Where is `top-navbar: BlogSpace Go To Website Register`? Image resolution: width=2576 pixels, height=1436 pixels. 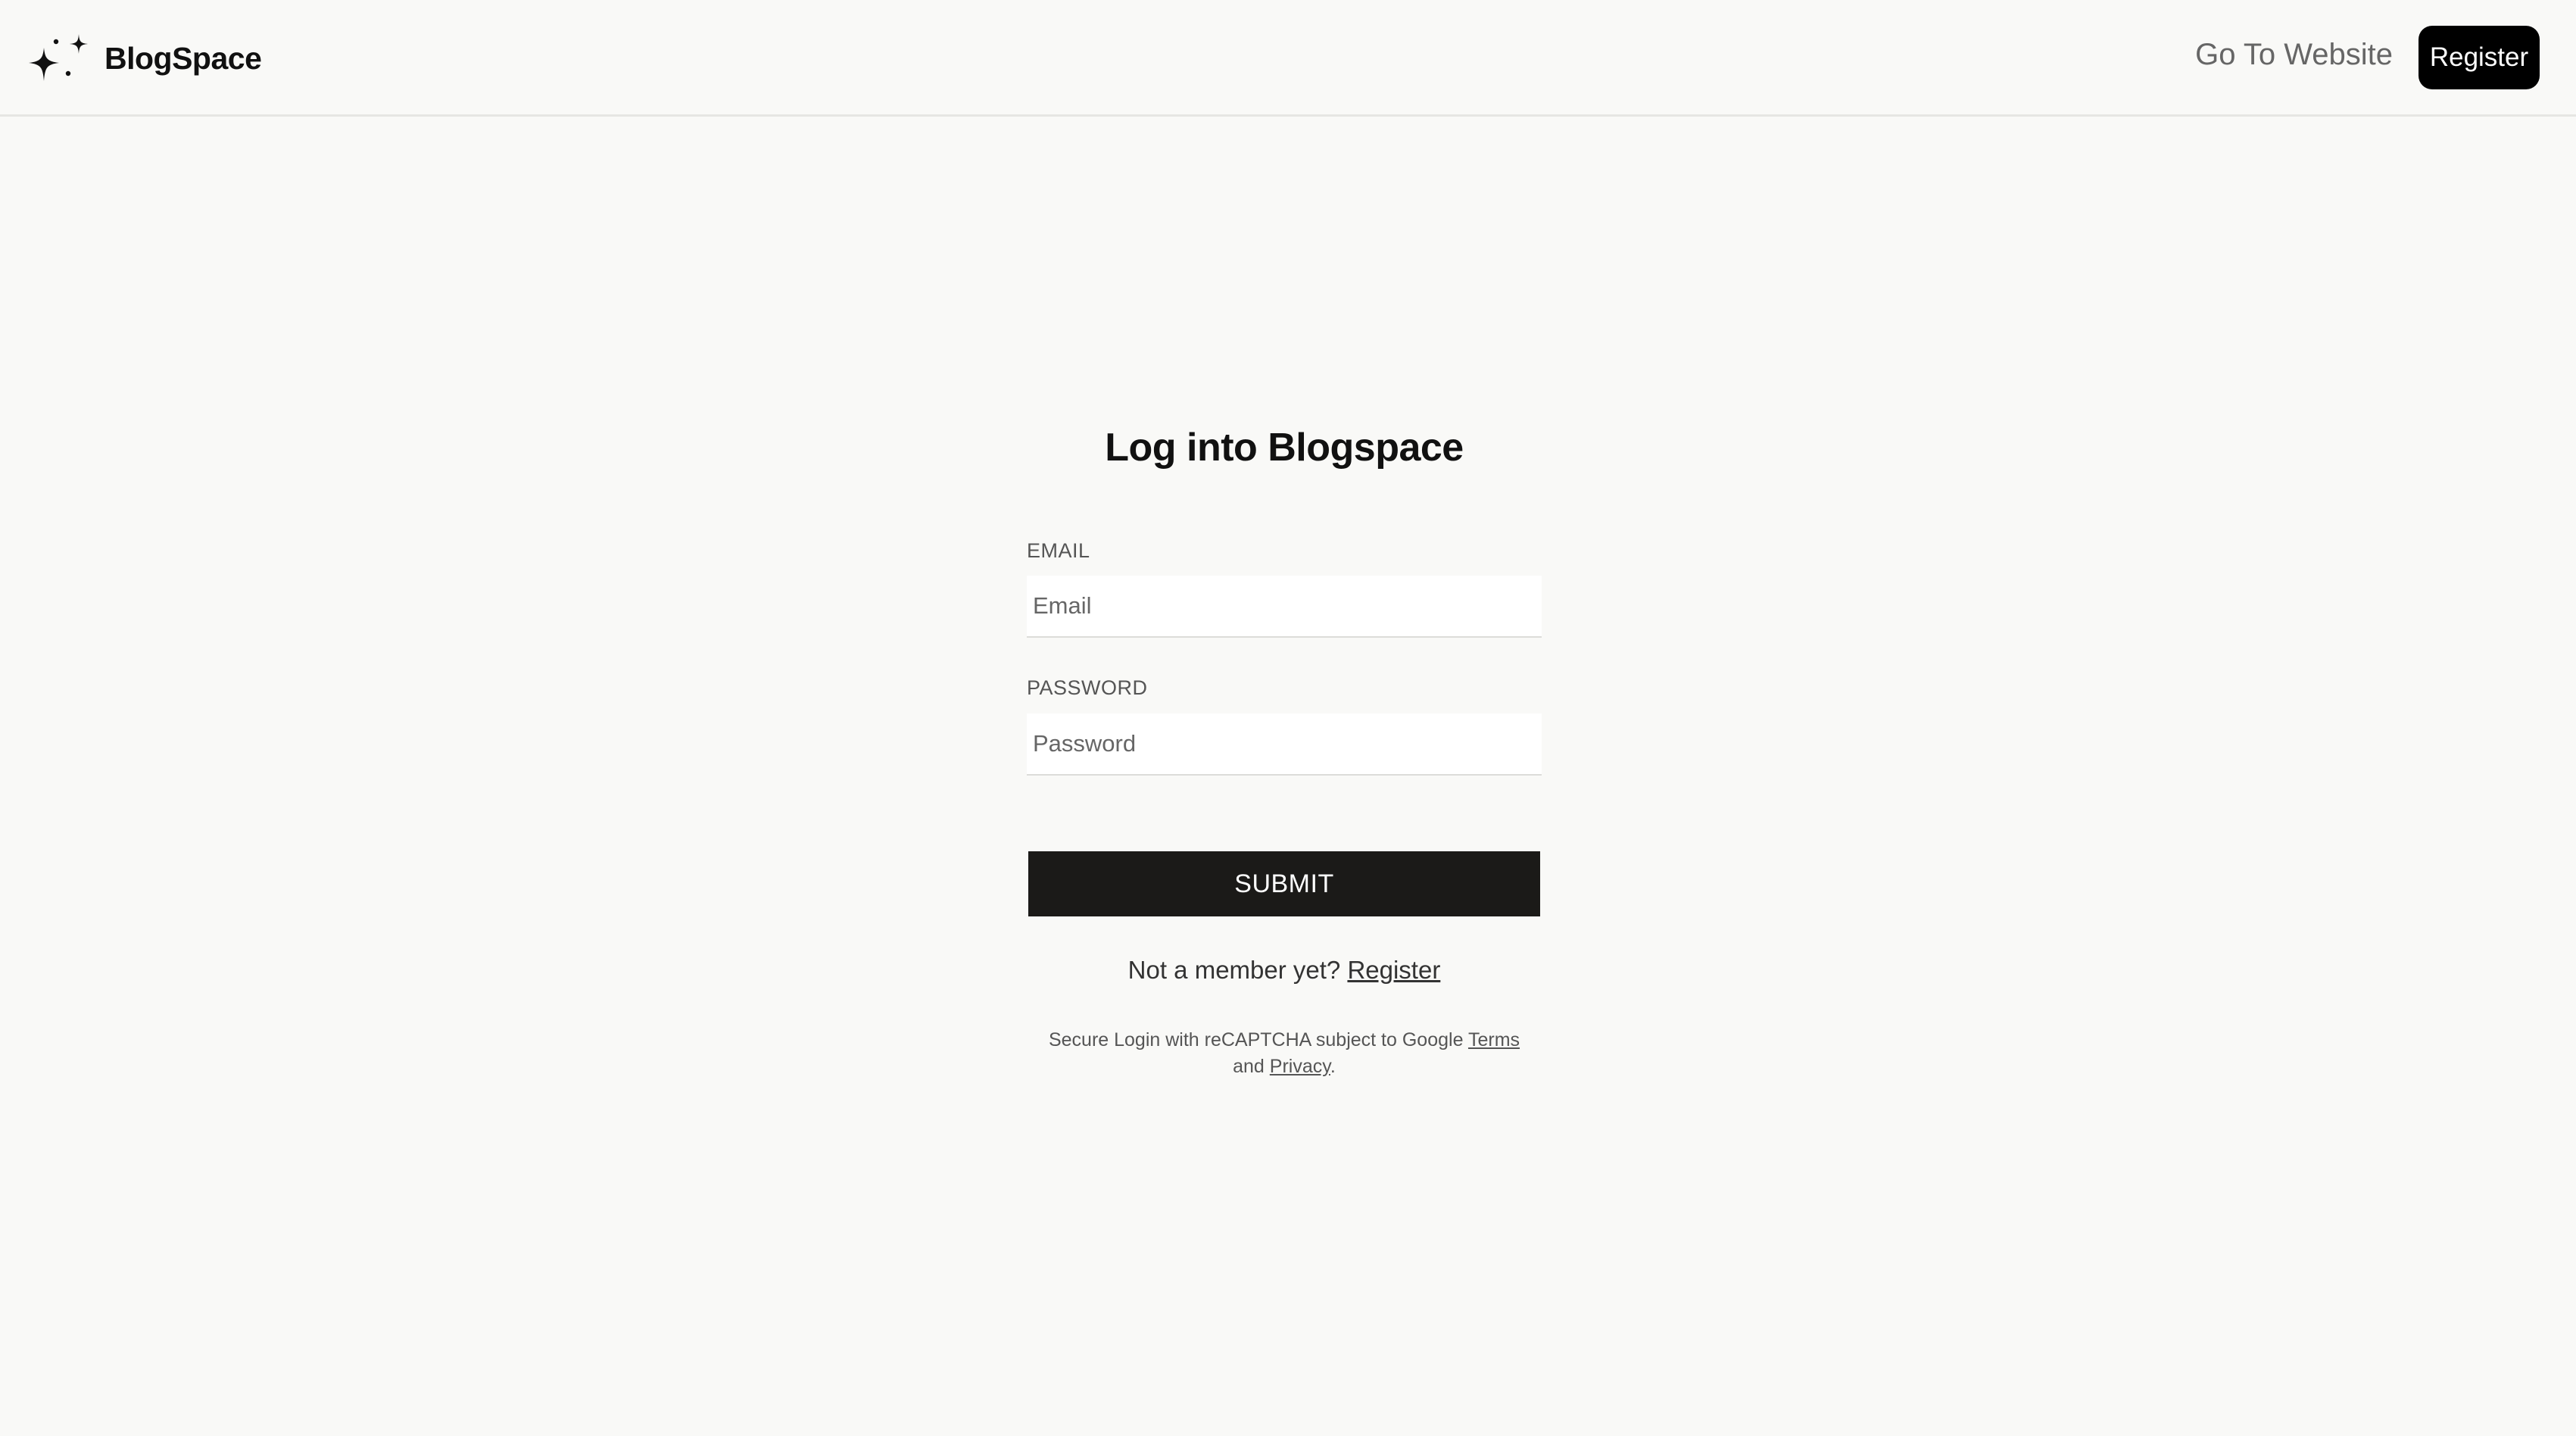 top-navbar: BlogSpace Go To Website Register is located at coordinates (1288, 58).